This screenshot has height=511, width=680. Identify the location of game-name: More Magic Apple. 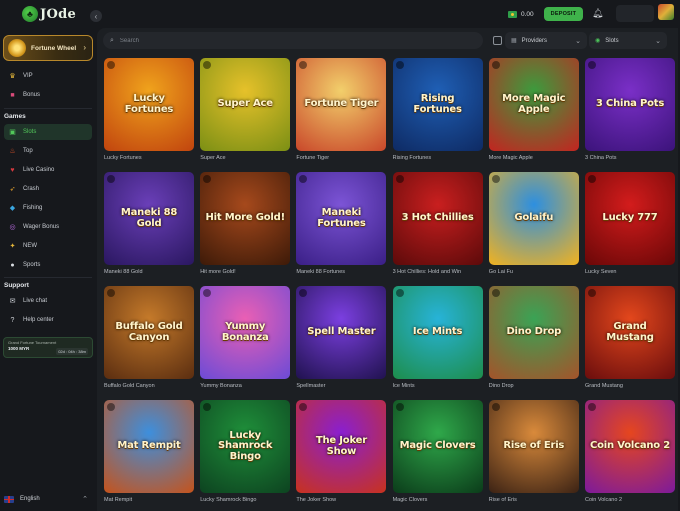
(510, 158).